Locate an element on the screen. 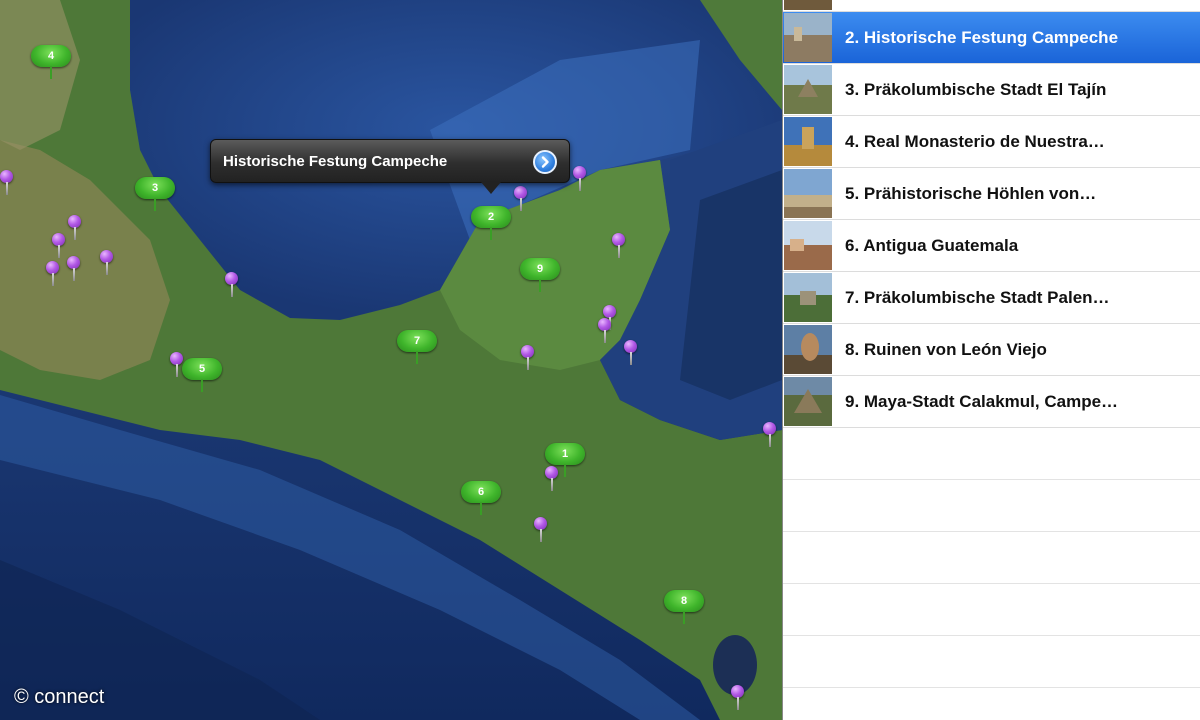 Image resolution: width=1200 pixels, height=720 pixels. map-callout: Historische Festung Campeche is located at coordinates (390, 166).